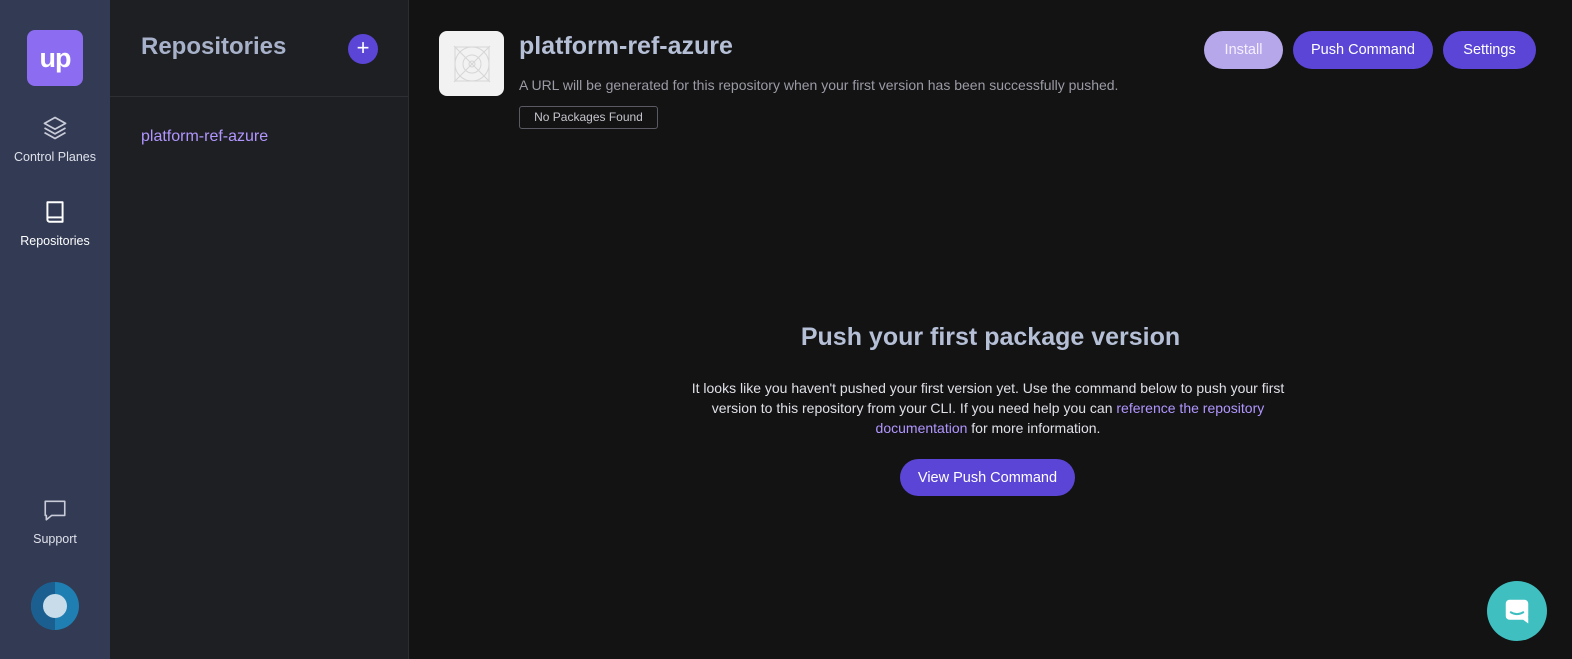 This screenshot has height=659, width=1572. I want to click on empty-text-after: for more information., so click(1034, 428).